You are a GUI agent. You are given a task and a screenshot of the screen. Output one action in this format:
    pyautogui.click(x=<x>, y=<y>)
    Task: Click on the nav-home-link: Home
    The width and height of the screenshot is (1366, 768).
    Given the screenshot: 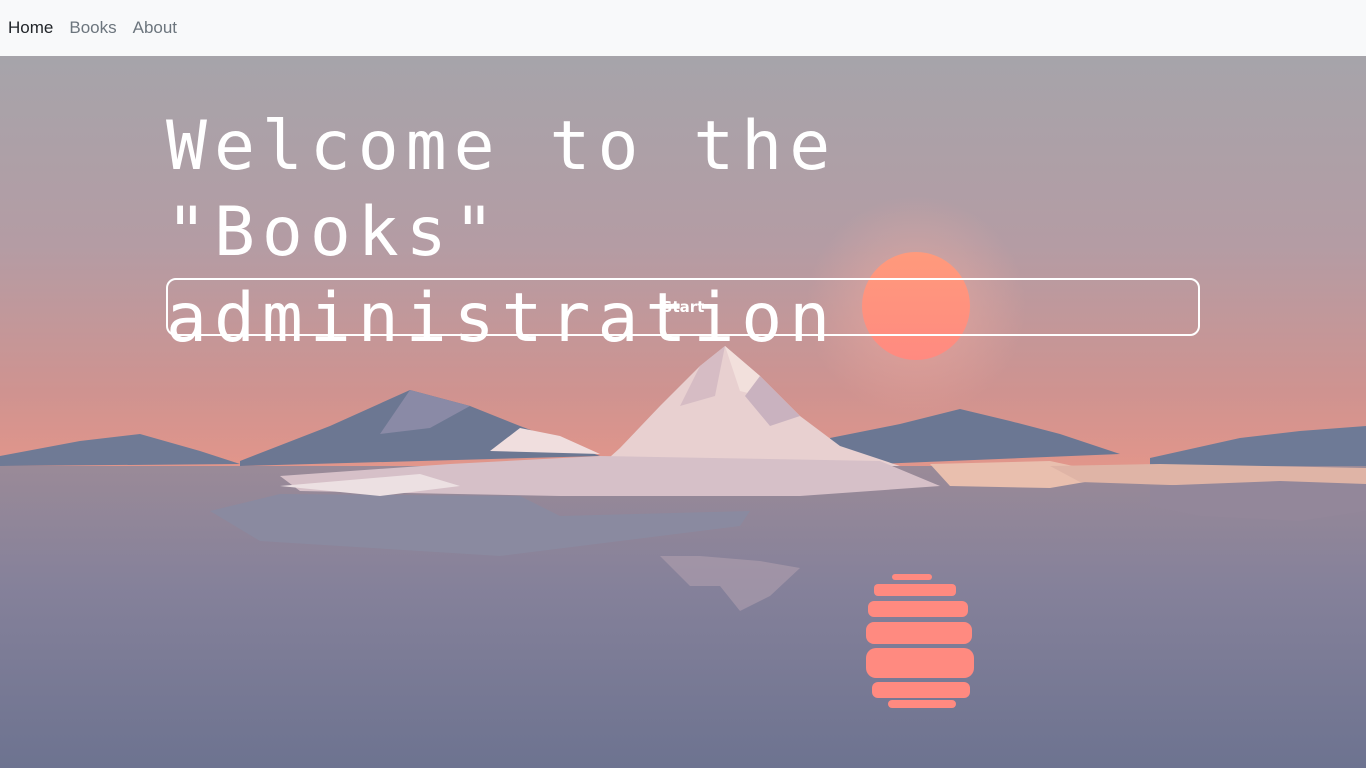 What is the action you would take?
    pyautogui.click(x=30, y=28)
    